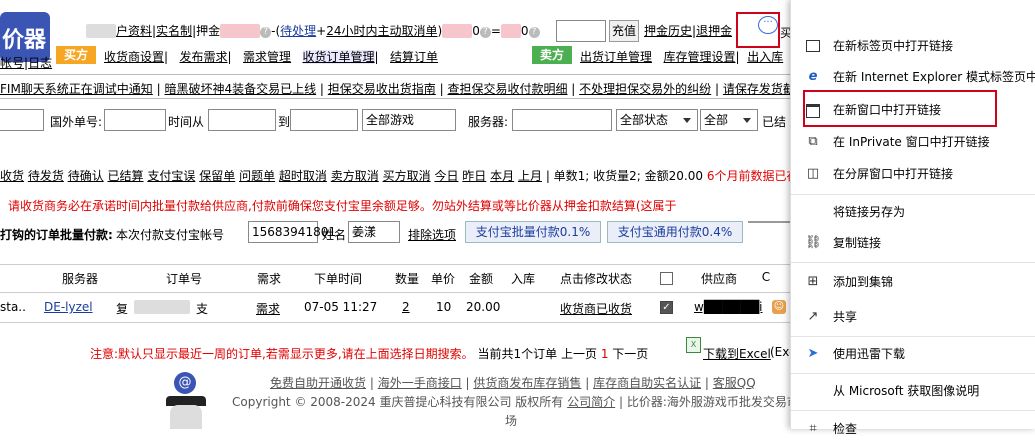  I want to click on tab-buyer-cancel: 买方取消, so click(407, 176).